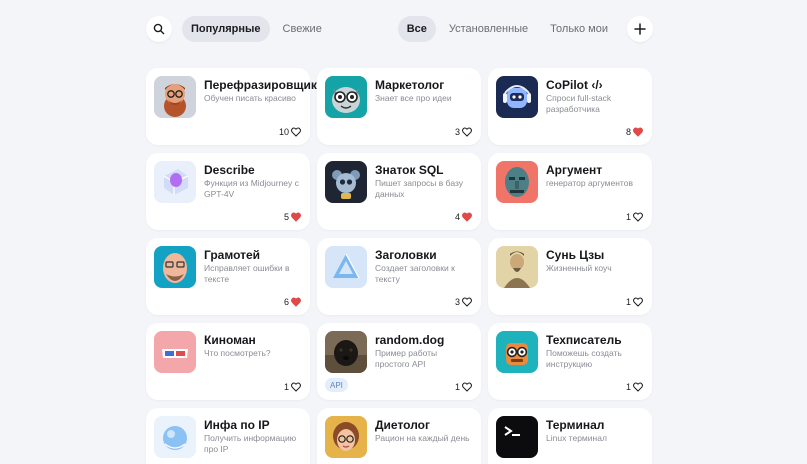  I want to click on assistant-card: Describe Функция из Midjourney с GPT-4V 5, so click(228, 191).